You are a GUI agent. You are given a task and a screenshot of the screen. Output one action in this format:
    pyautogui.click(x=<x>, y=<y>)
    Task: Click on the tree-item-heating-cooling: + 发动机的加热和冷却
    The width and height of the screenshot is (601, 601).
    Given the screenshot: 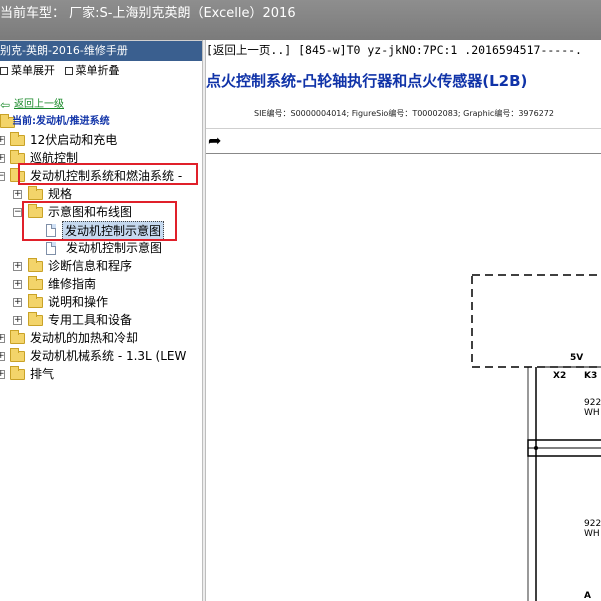 What is the action you would take?
    pyautogui.click(x=100, y=338)
    